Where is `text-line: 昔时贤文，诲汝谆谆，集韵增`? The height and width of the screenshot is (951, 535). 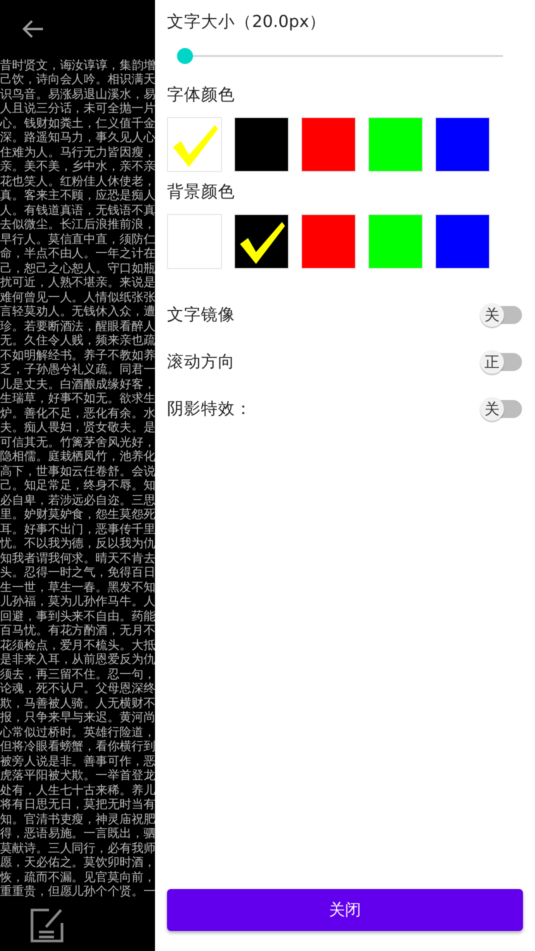
text-line: 昔时贤文，诲汝谆谆，集韵增 is located at coordinates (77, 65).